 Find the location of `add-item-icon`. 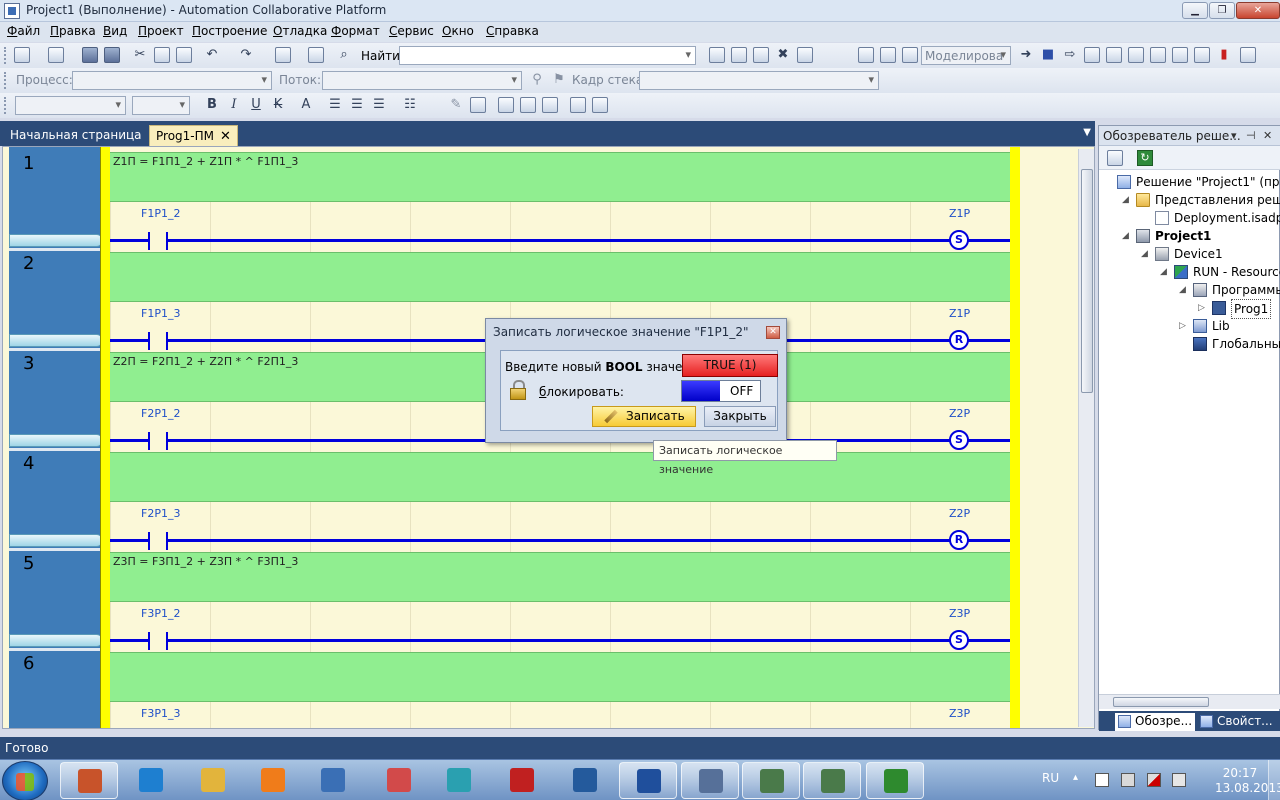

add-item-icon is located at coordinates (56, 55).